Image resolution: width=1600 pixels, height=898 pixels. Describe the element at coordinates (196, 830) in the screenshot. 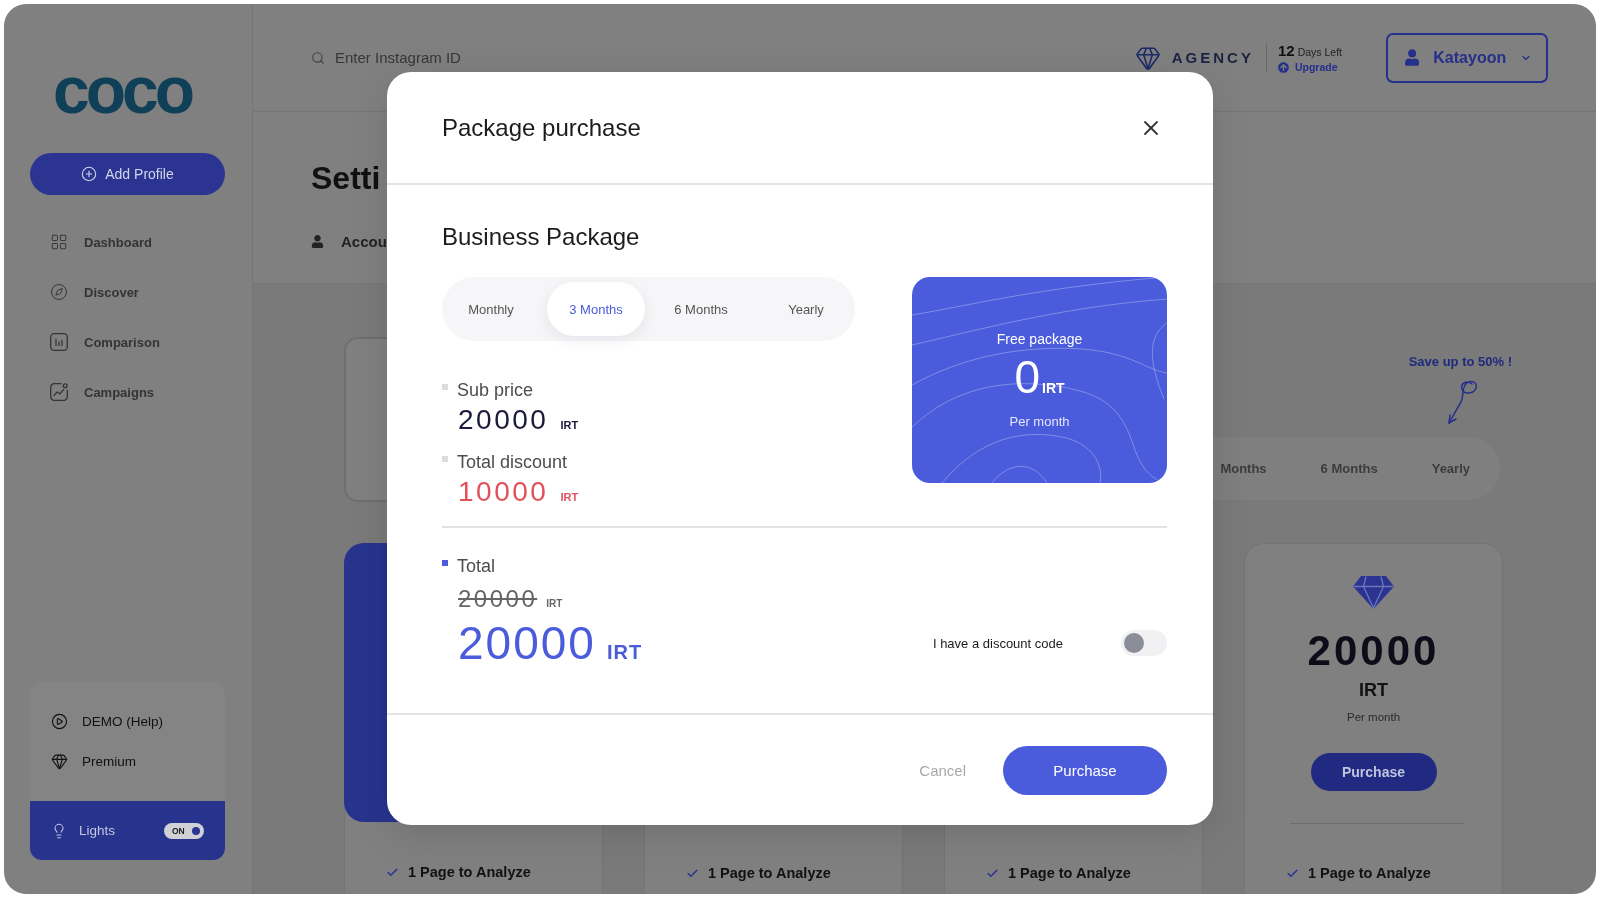

I see `toggle-knob-icon` at that location.